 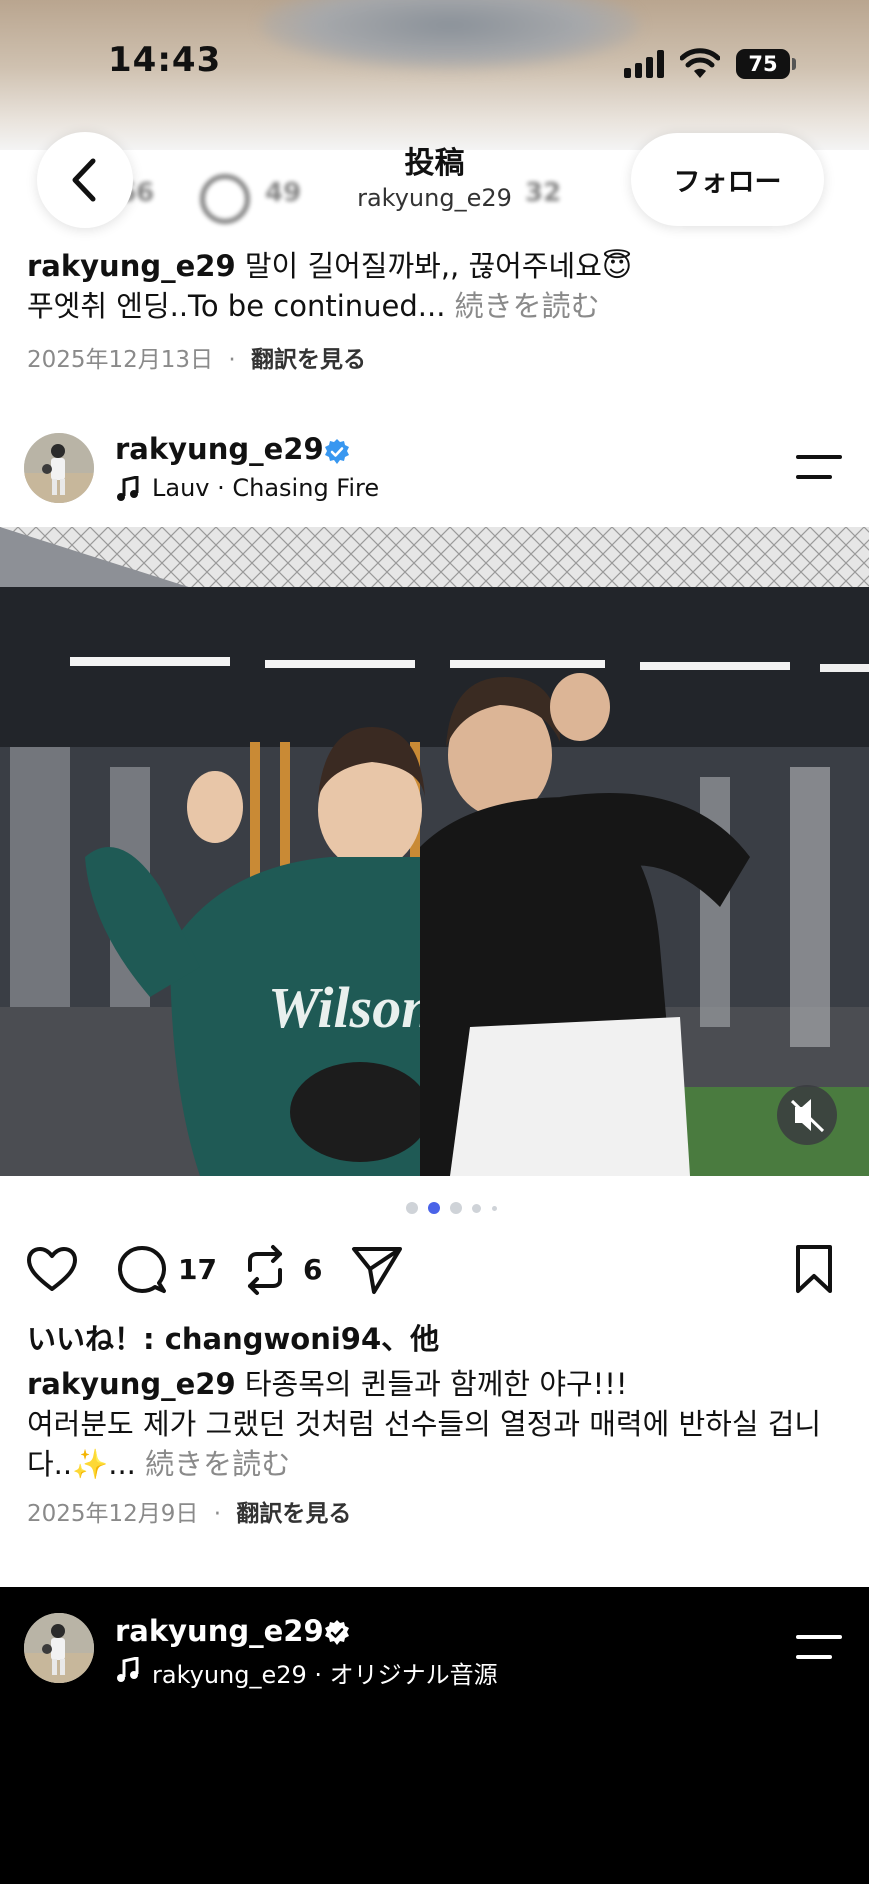 I want to click on prev-read-more-link: 続きを読む, so click(x=527, y=306).